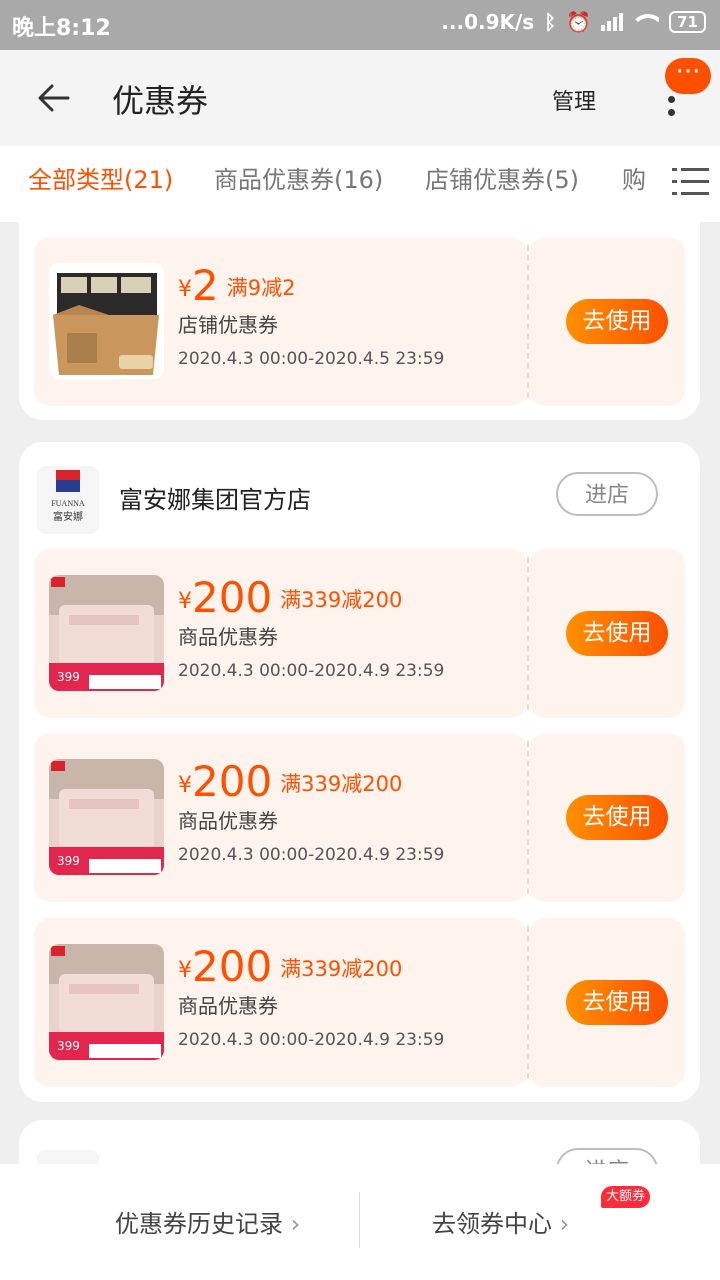 The width and height of the screenshot is (720, 1280). What do you see at coordinates (646, 22) in the screenshot?
I see `wifi-icon` at bounding box center [646, 22].